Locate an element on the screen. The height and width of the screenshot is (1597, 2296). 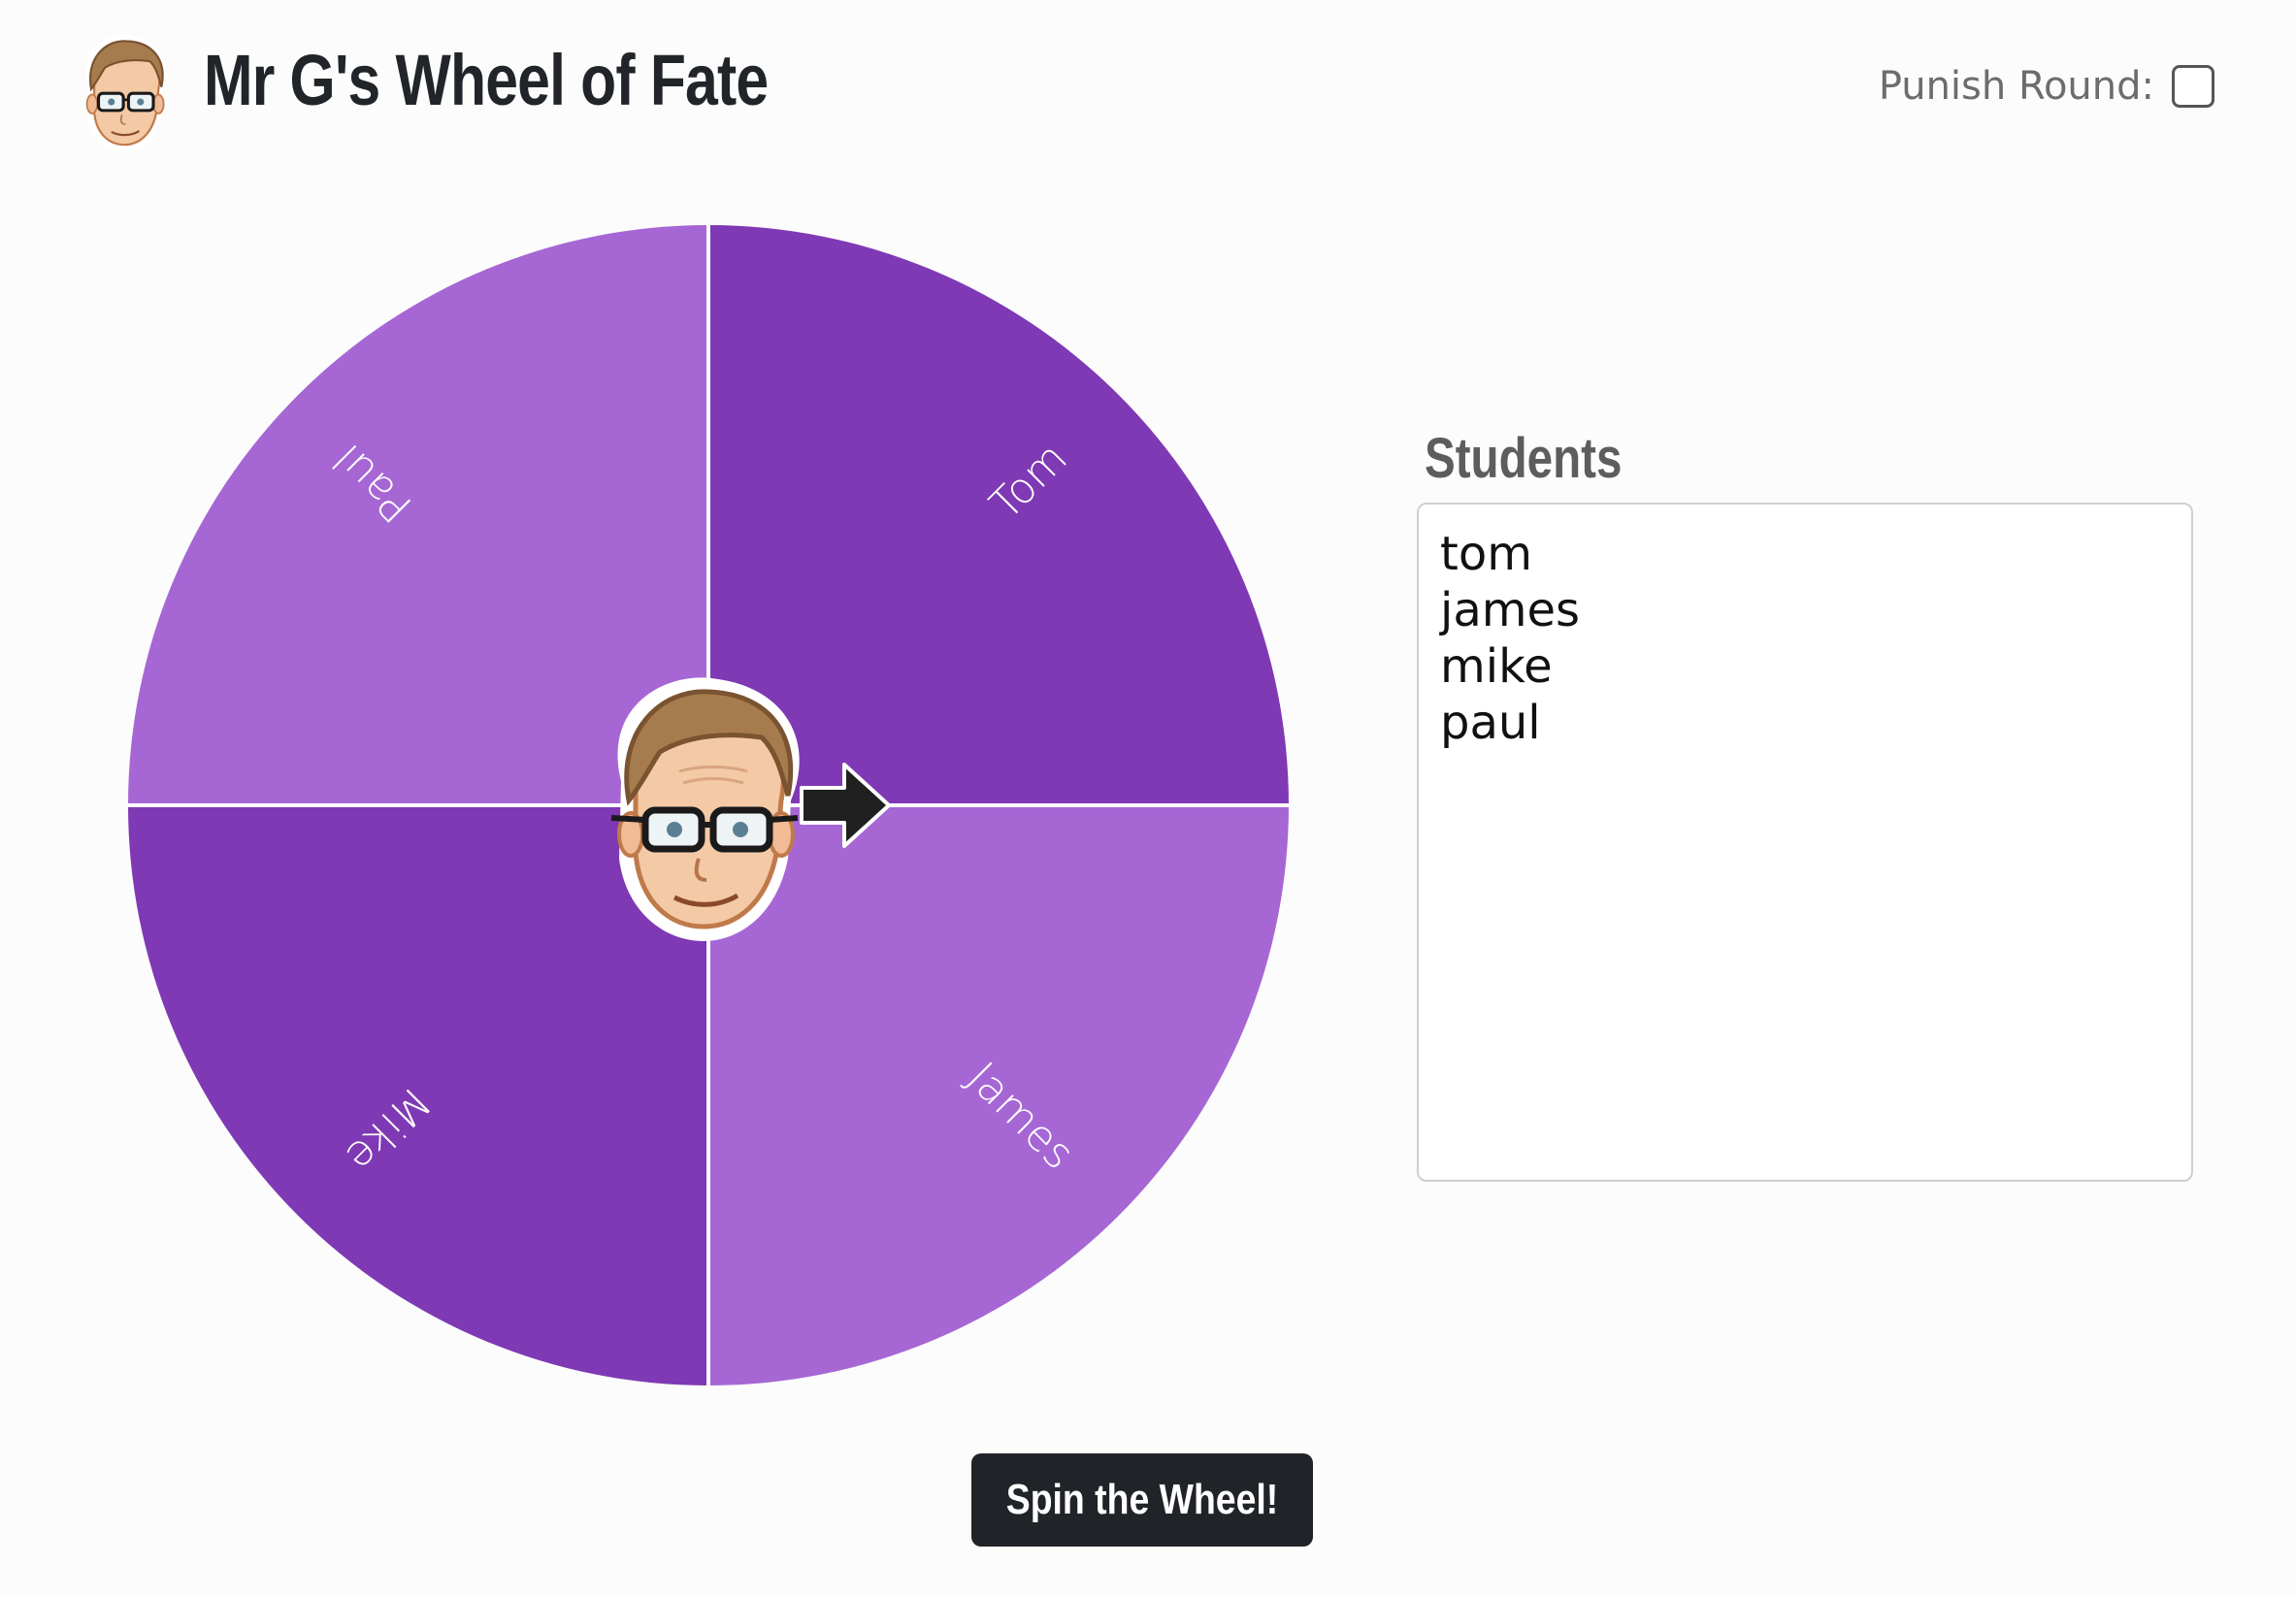
punish-round-checkbox is located at coordinates (2193, 87).